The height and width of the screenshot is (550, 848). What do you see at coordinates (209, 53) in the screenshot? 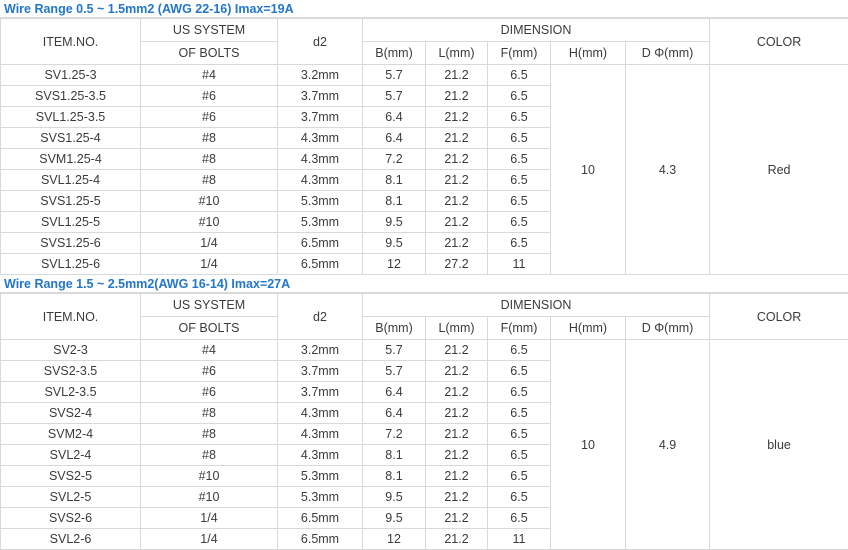
I see `header-bolts-line2: OF BOLTS` at bounding box center [209, 53].